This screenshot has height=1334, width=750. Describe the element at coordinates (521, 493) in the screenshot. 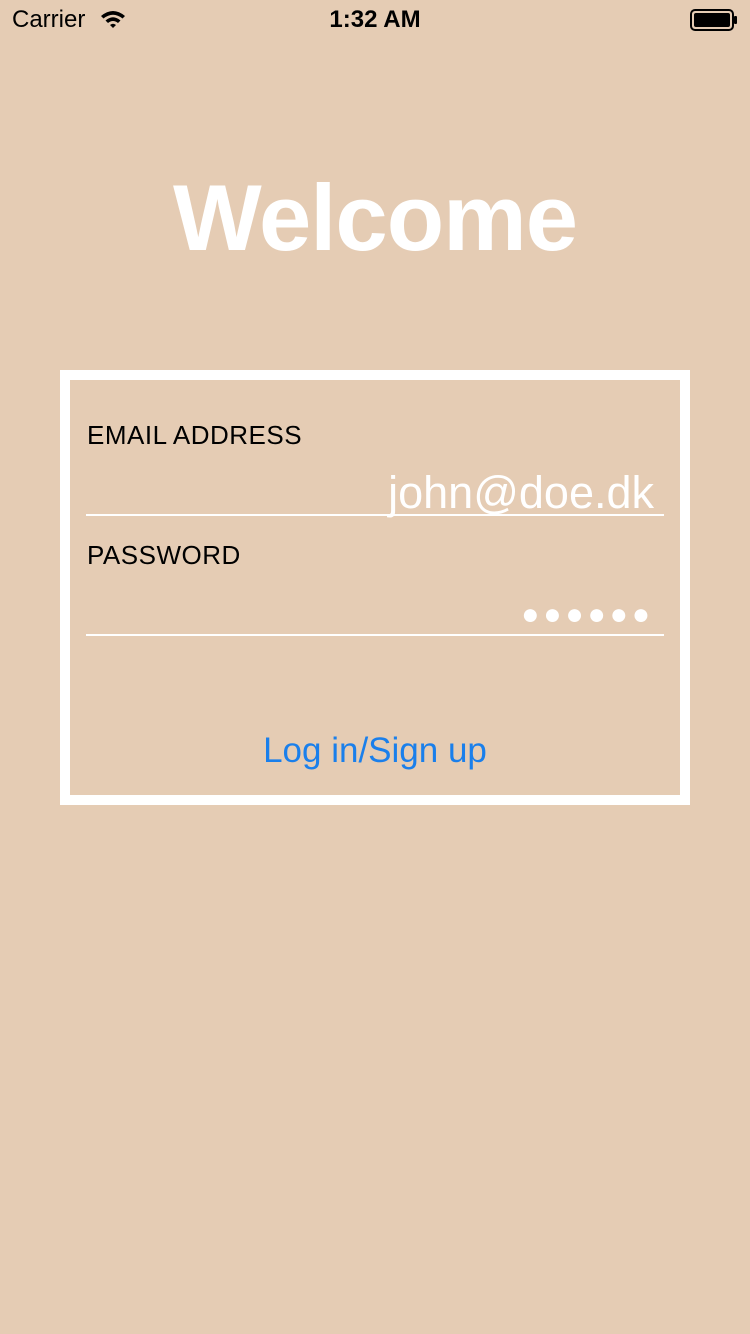

I see `email-field: john@doe.dk` at that location.